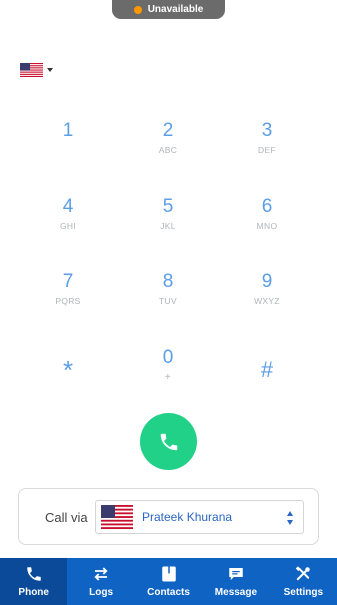 The height and width of the screenshot is (605, 337). I want to click on key-star: *, so click(68, 378).